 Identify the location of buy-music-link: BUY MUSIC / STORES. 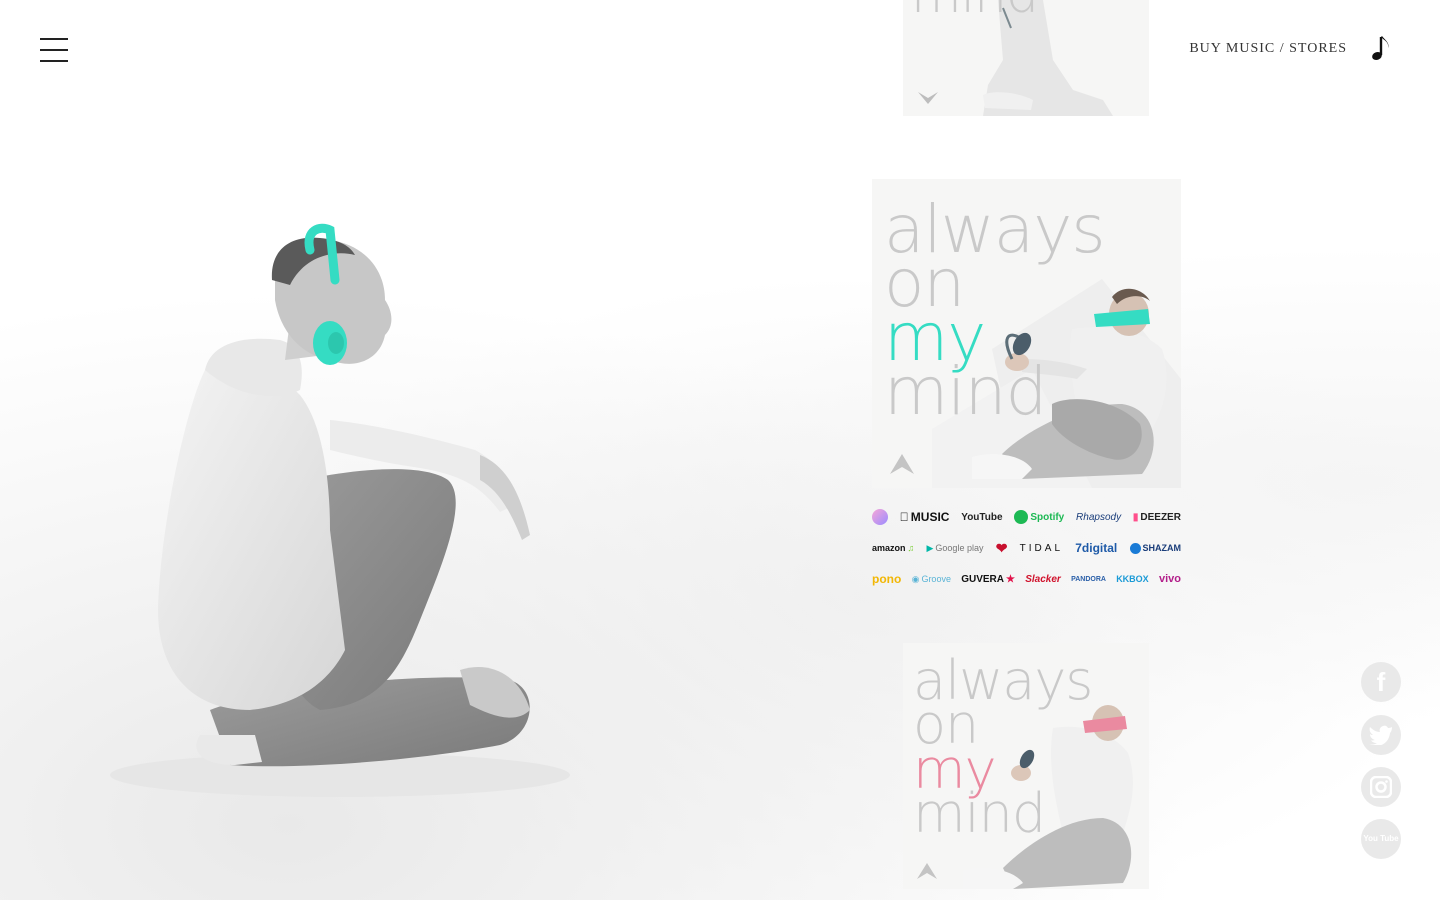
(1268, 49).